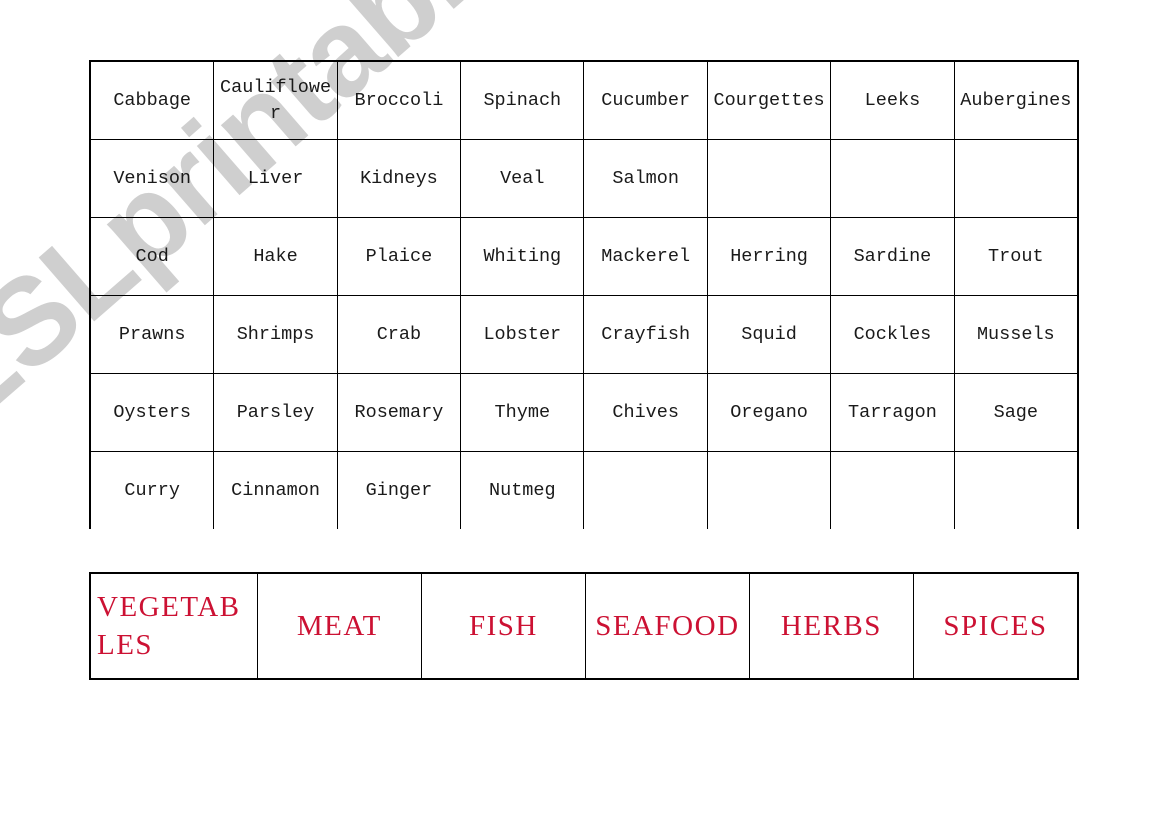 Image resolution: width=1169 pixels, height=821 pixels. I want to click on category-label-grid: VEGETABLES MEAT FISH SEAFOOD HERBS SPICES, so click(583, 626).